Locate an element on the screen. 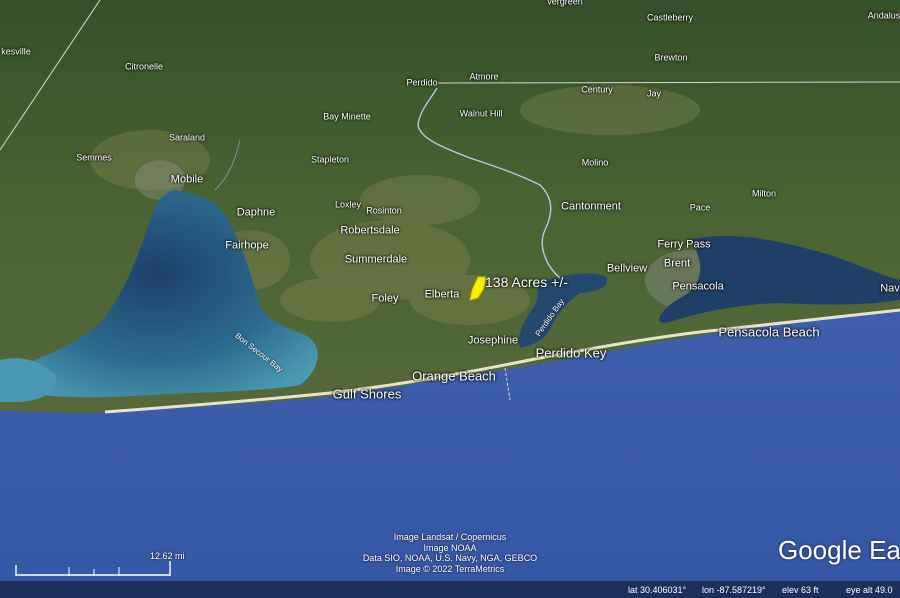 Image resolution: width=900 pixels, height=598 pixels. place-bellview: Bellview is located at coordinates (627, 268).